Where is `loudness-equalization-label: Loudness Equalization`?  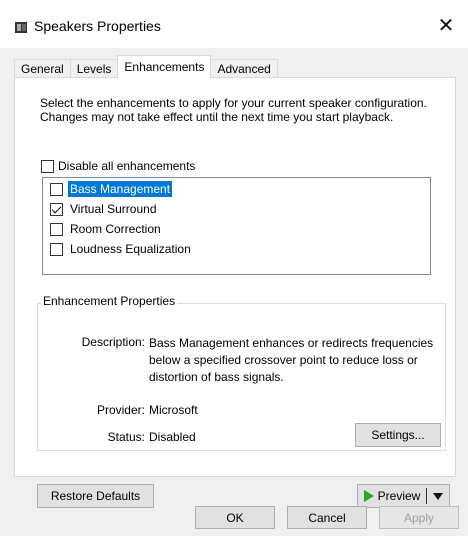
loudness-equalization-label: Loudness Equalization is located at coordinates (130, 249).